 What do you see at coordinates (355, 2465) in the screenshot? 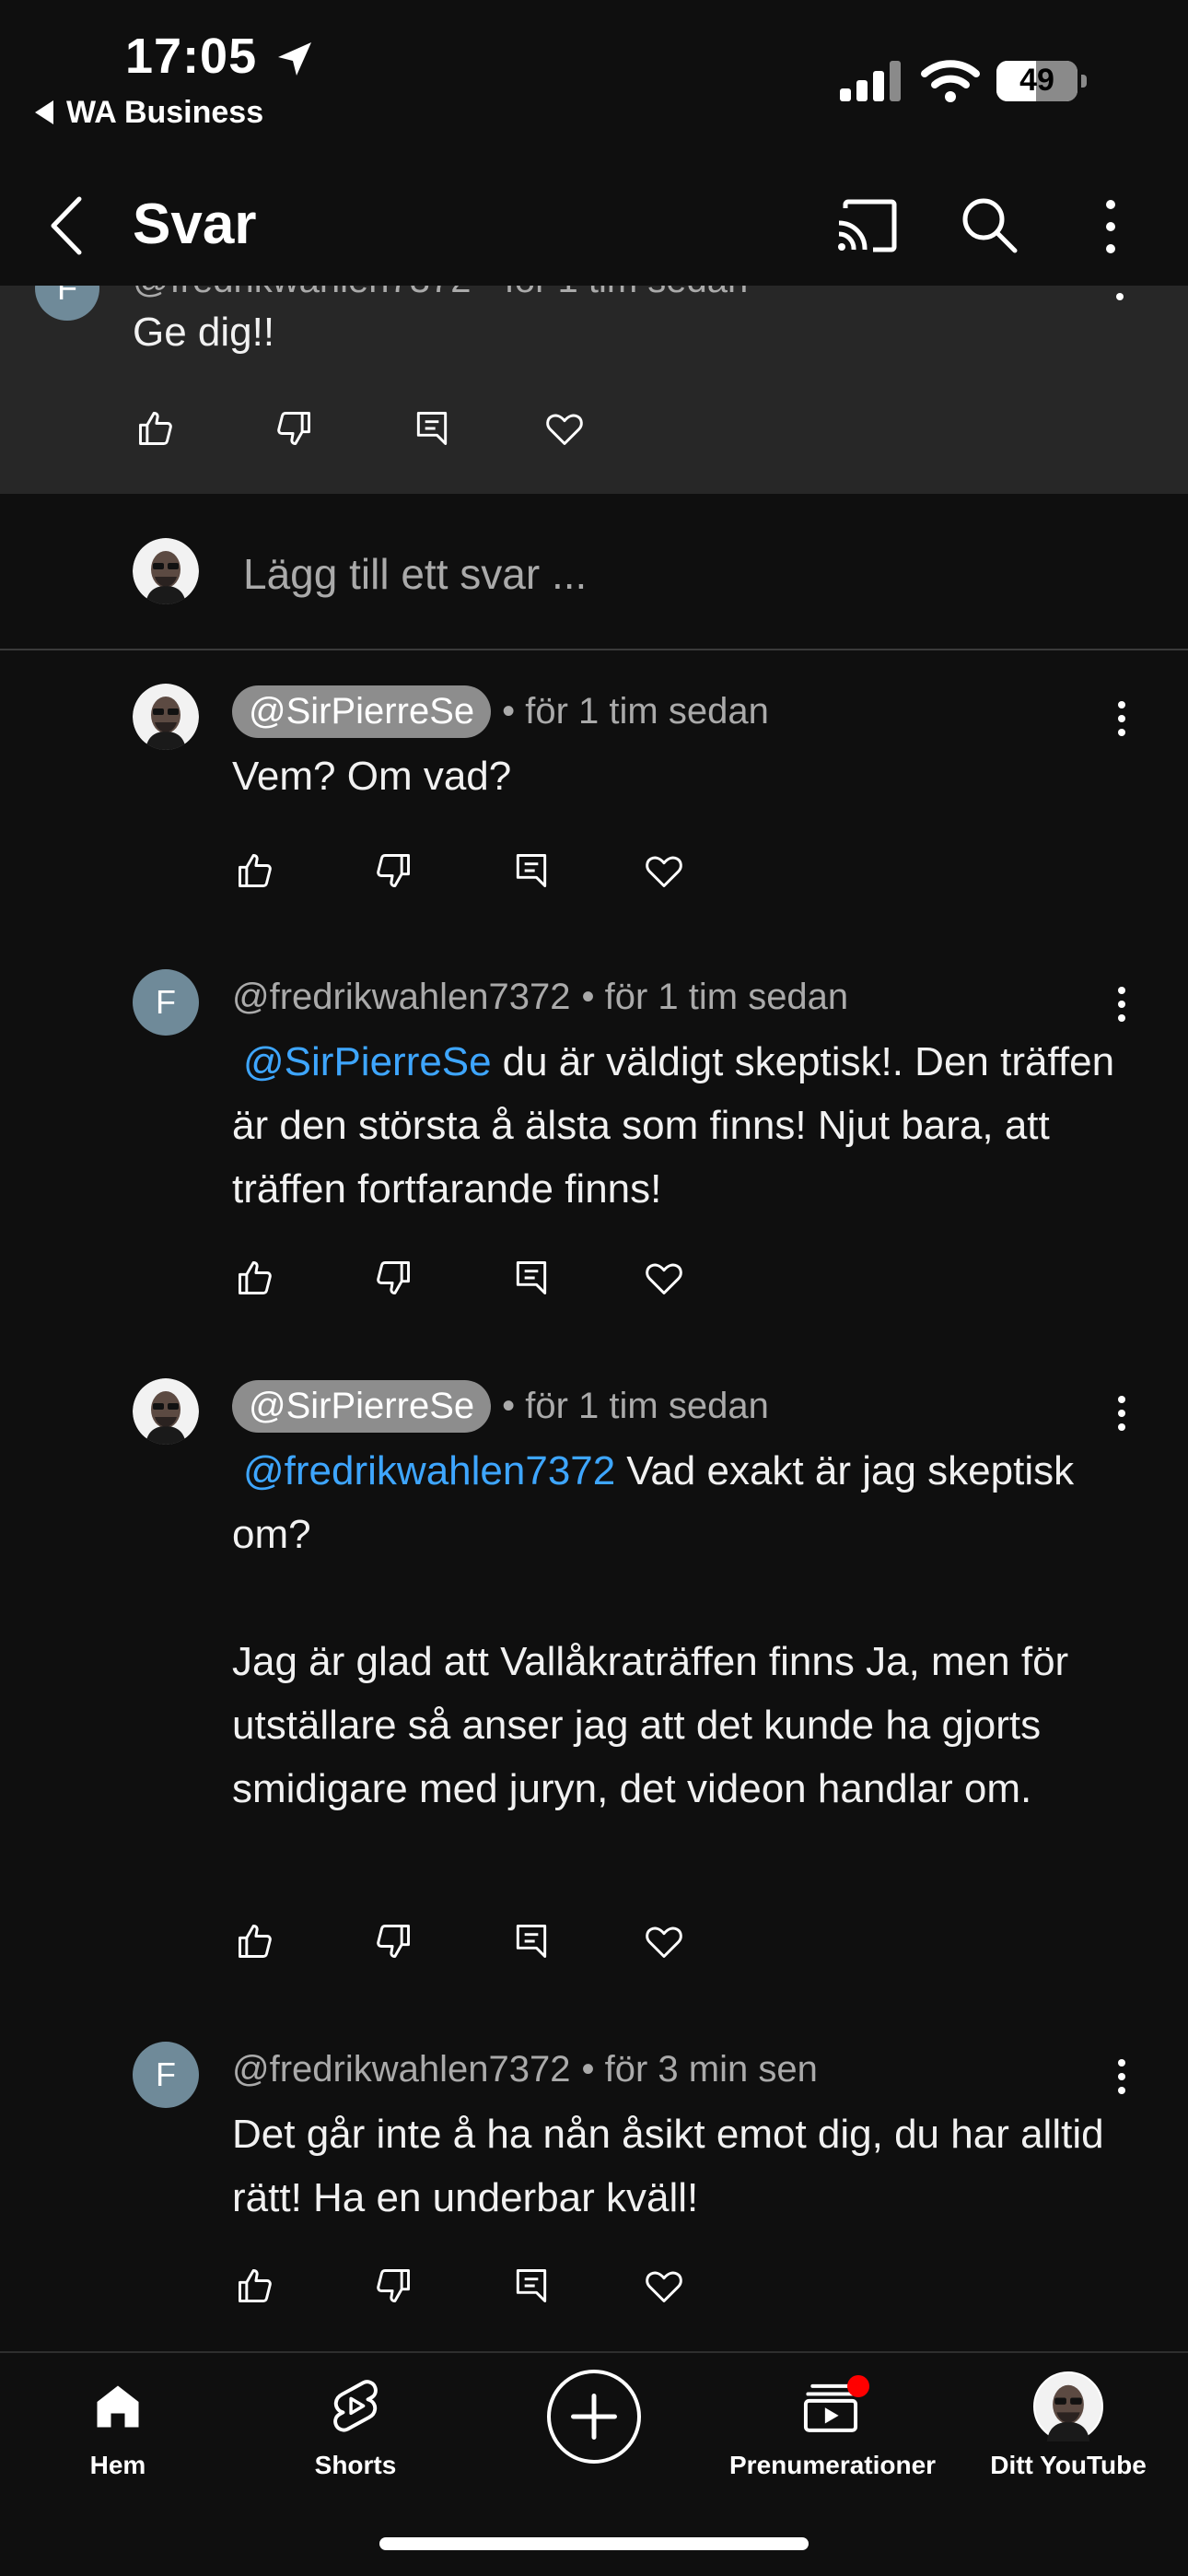
I see `nav-shorts-label: Shorts` at bounding box center [355, 2465].